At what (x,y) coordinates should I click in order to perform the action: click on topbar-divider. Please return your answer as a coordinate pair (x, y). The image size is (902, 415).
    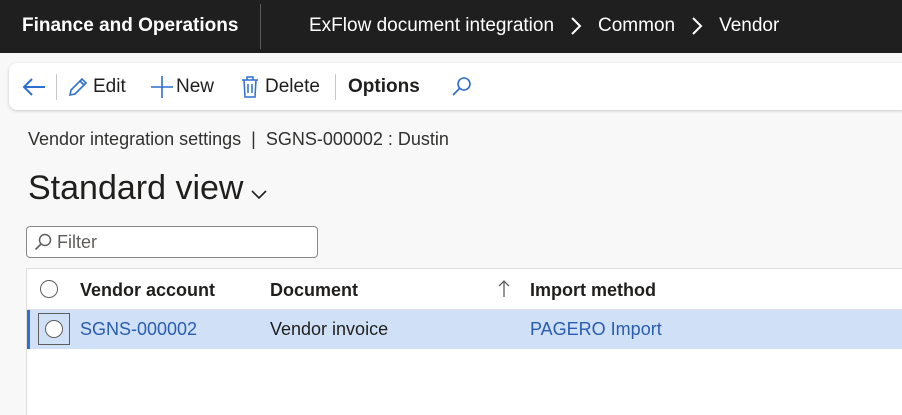
    Looking at the image, I should click on (260, 26).